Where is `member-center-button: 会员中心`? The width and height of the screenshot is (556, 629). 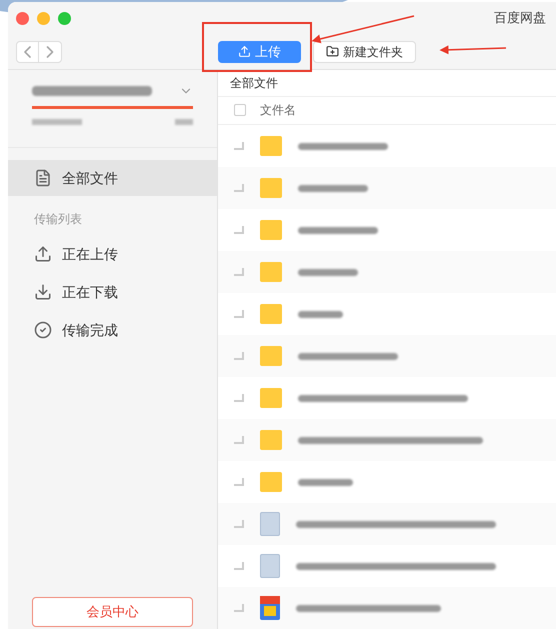
member-center-button: 会员中心 is located at coordinates (112, 612).